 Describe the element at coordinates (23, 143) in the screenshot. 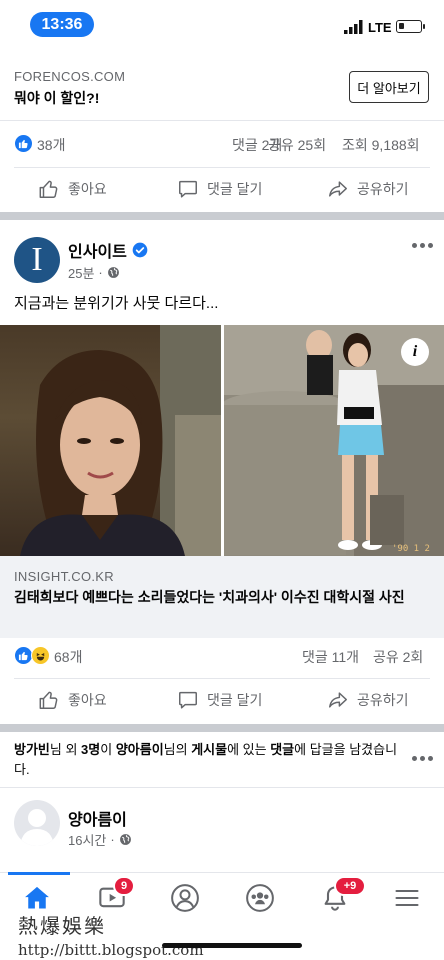

I see `like-reaction-icon` at that location.